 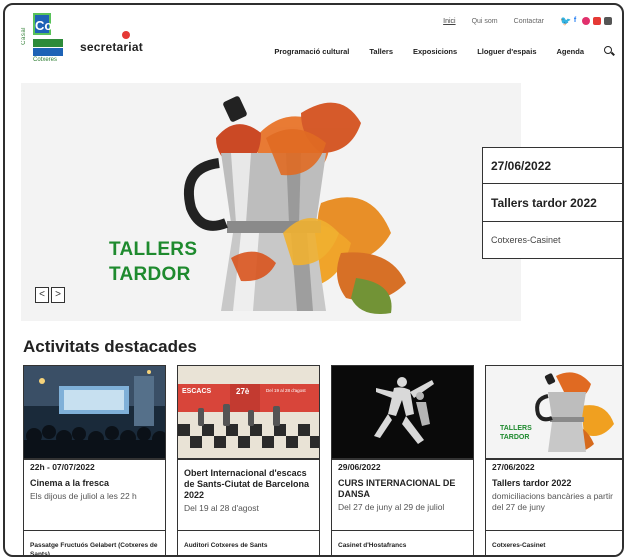 What do you see at coordinates (153, 262) in the screenshot?
I see `hero-title: TALLERS TARDOR` at bounding box center [153, 262].